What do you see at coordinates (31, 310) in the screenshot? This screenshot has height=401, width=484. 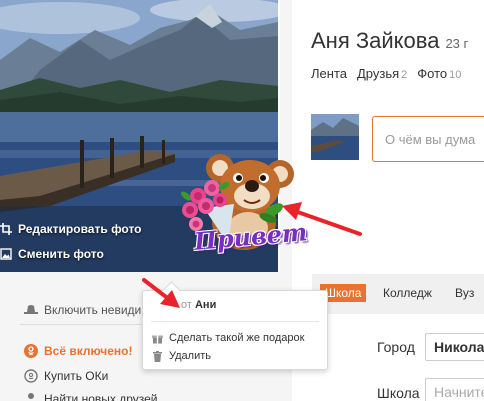 I see `hat-icon` at bounding box center [31, 310].